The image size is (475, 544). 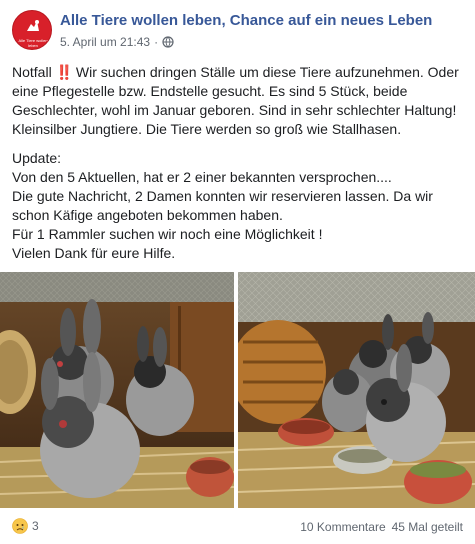 I want to click on update-line-4: Vielen Dank für eure Hilfe., so click(x=94, y=253).